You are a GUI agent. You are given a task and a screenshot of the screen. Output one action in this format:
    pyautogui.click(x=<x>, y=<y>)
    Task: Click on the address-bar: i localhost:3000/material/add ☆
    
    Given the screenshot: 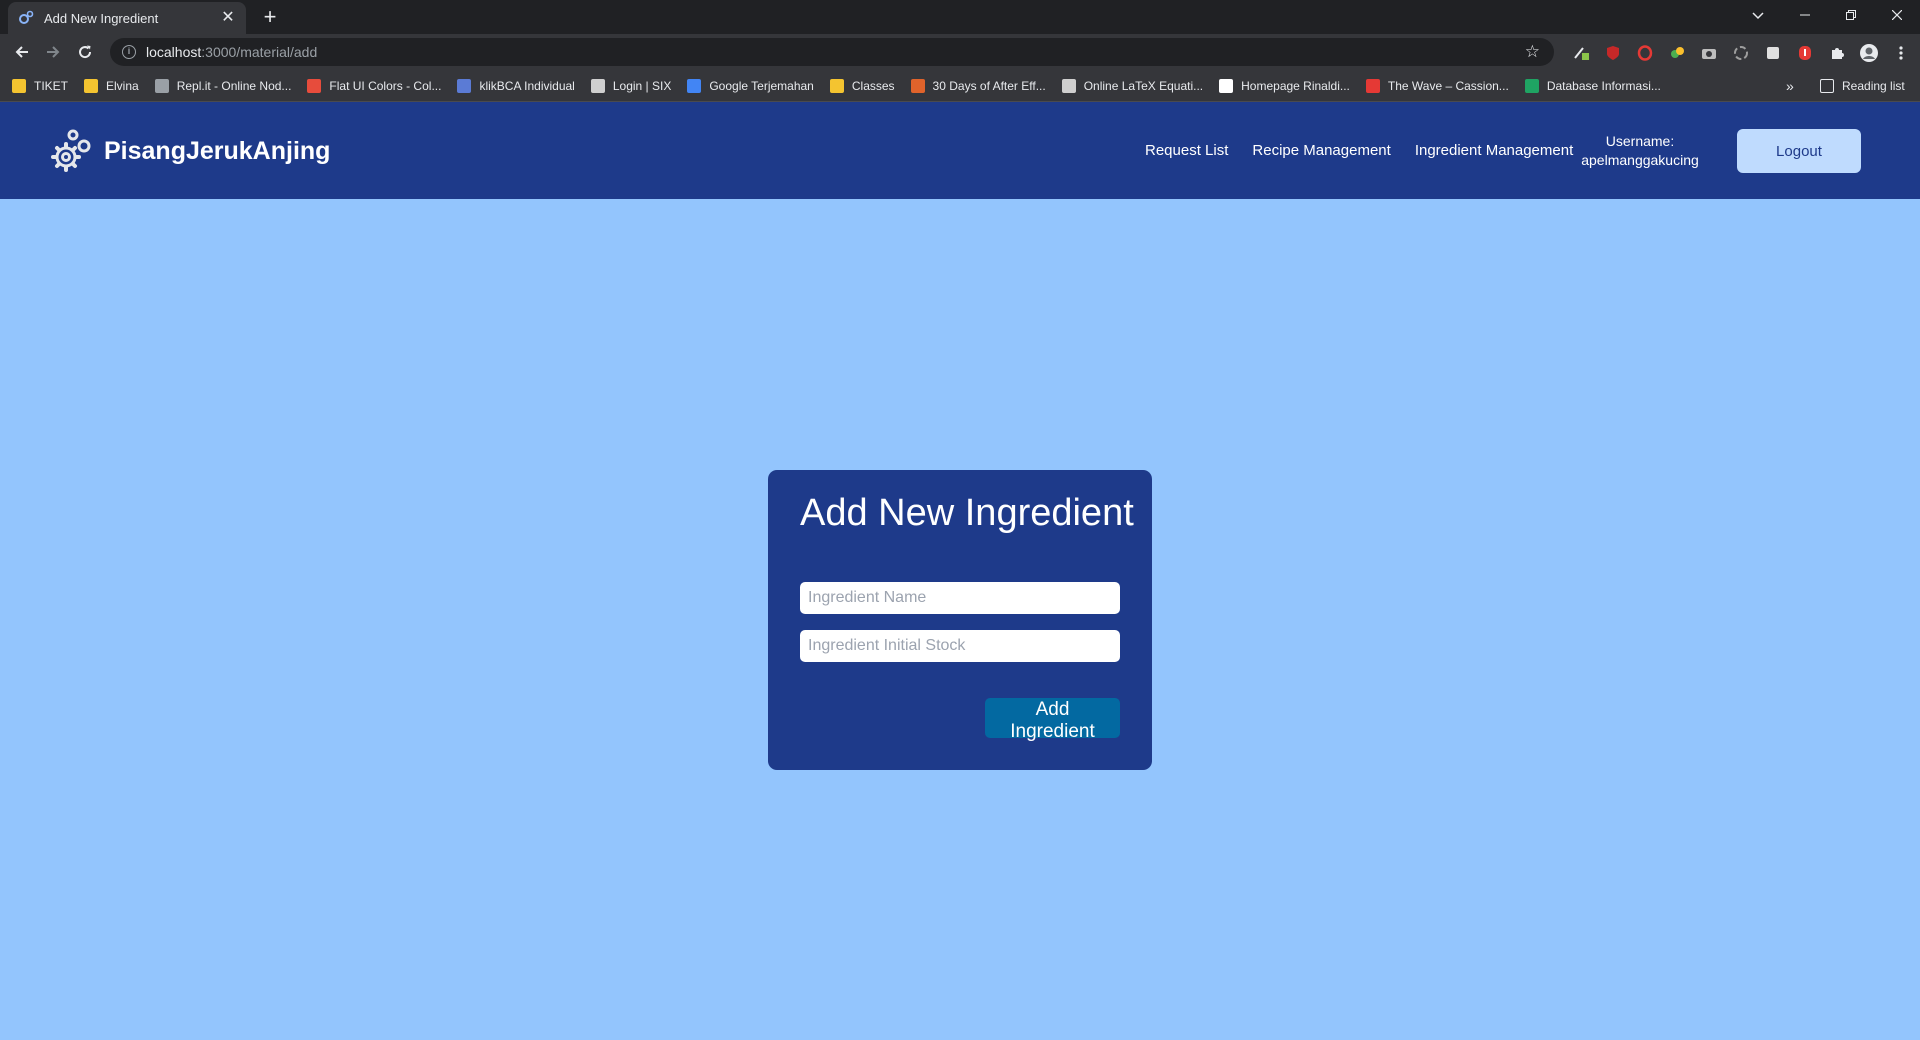 What is the action you would take?
    pyautogui.click(x=832, y=52)
    